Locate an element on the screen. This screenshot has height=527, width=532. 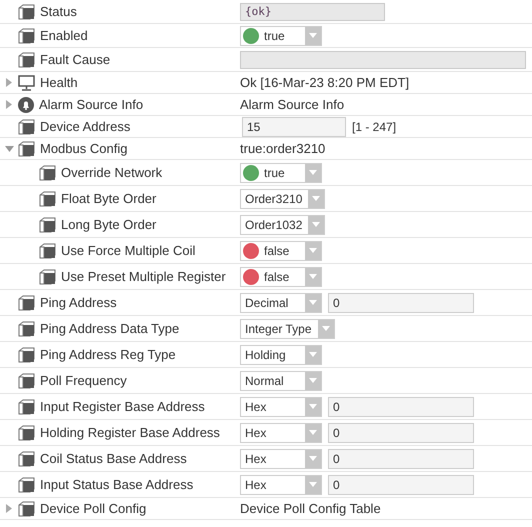
property-value: Ok [16-Mar-23 8:20 PM EDT] is located at coordinates (325, 82).